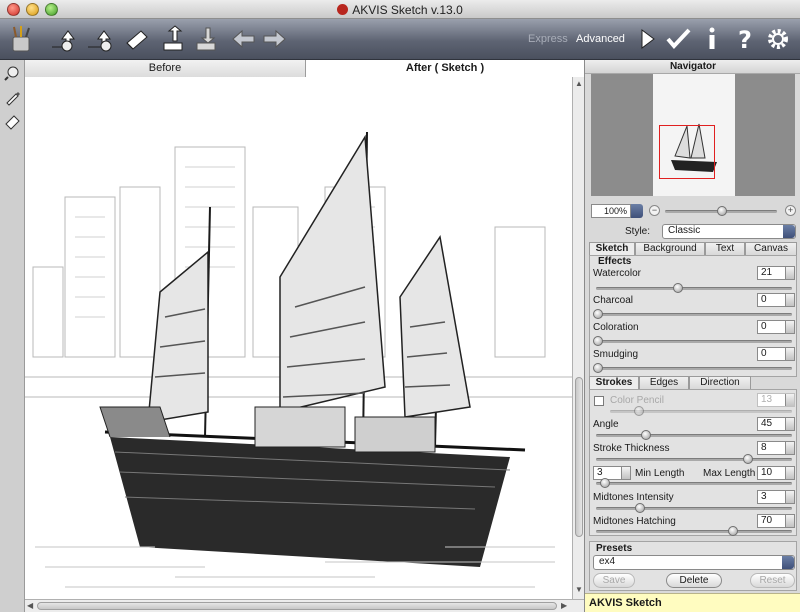 The image size is (800, 612). Describe the element at coordinates (274, 39) in the screenshot. I see `redo-icon` at that location.